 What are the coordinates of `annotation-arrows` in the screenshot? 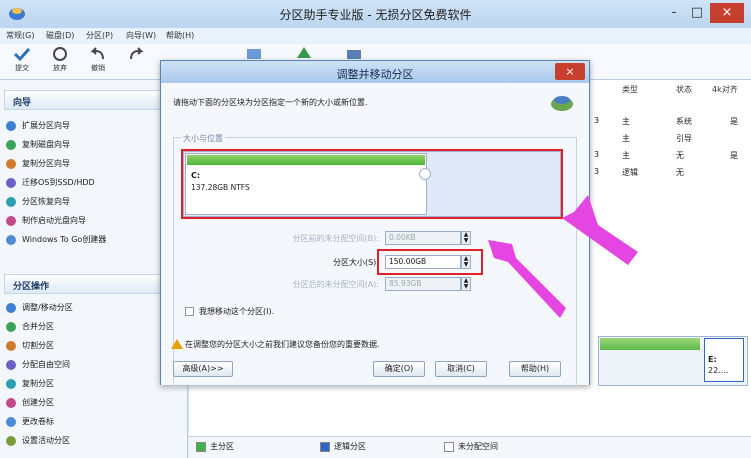 It's located at (563, 256).